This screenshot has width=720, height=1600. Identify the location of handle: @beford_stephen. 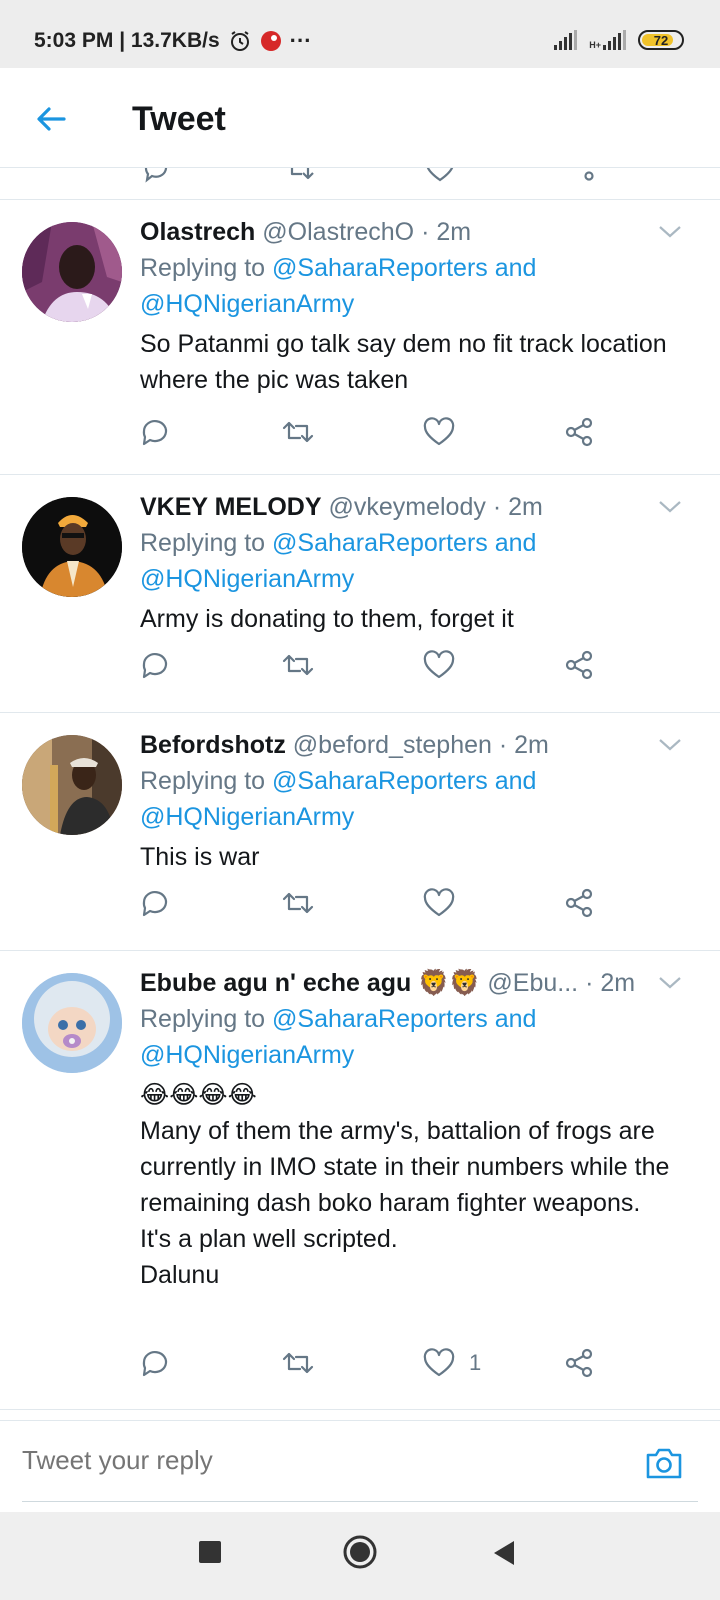
(392, 745).